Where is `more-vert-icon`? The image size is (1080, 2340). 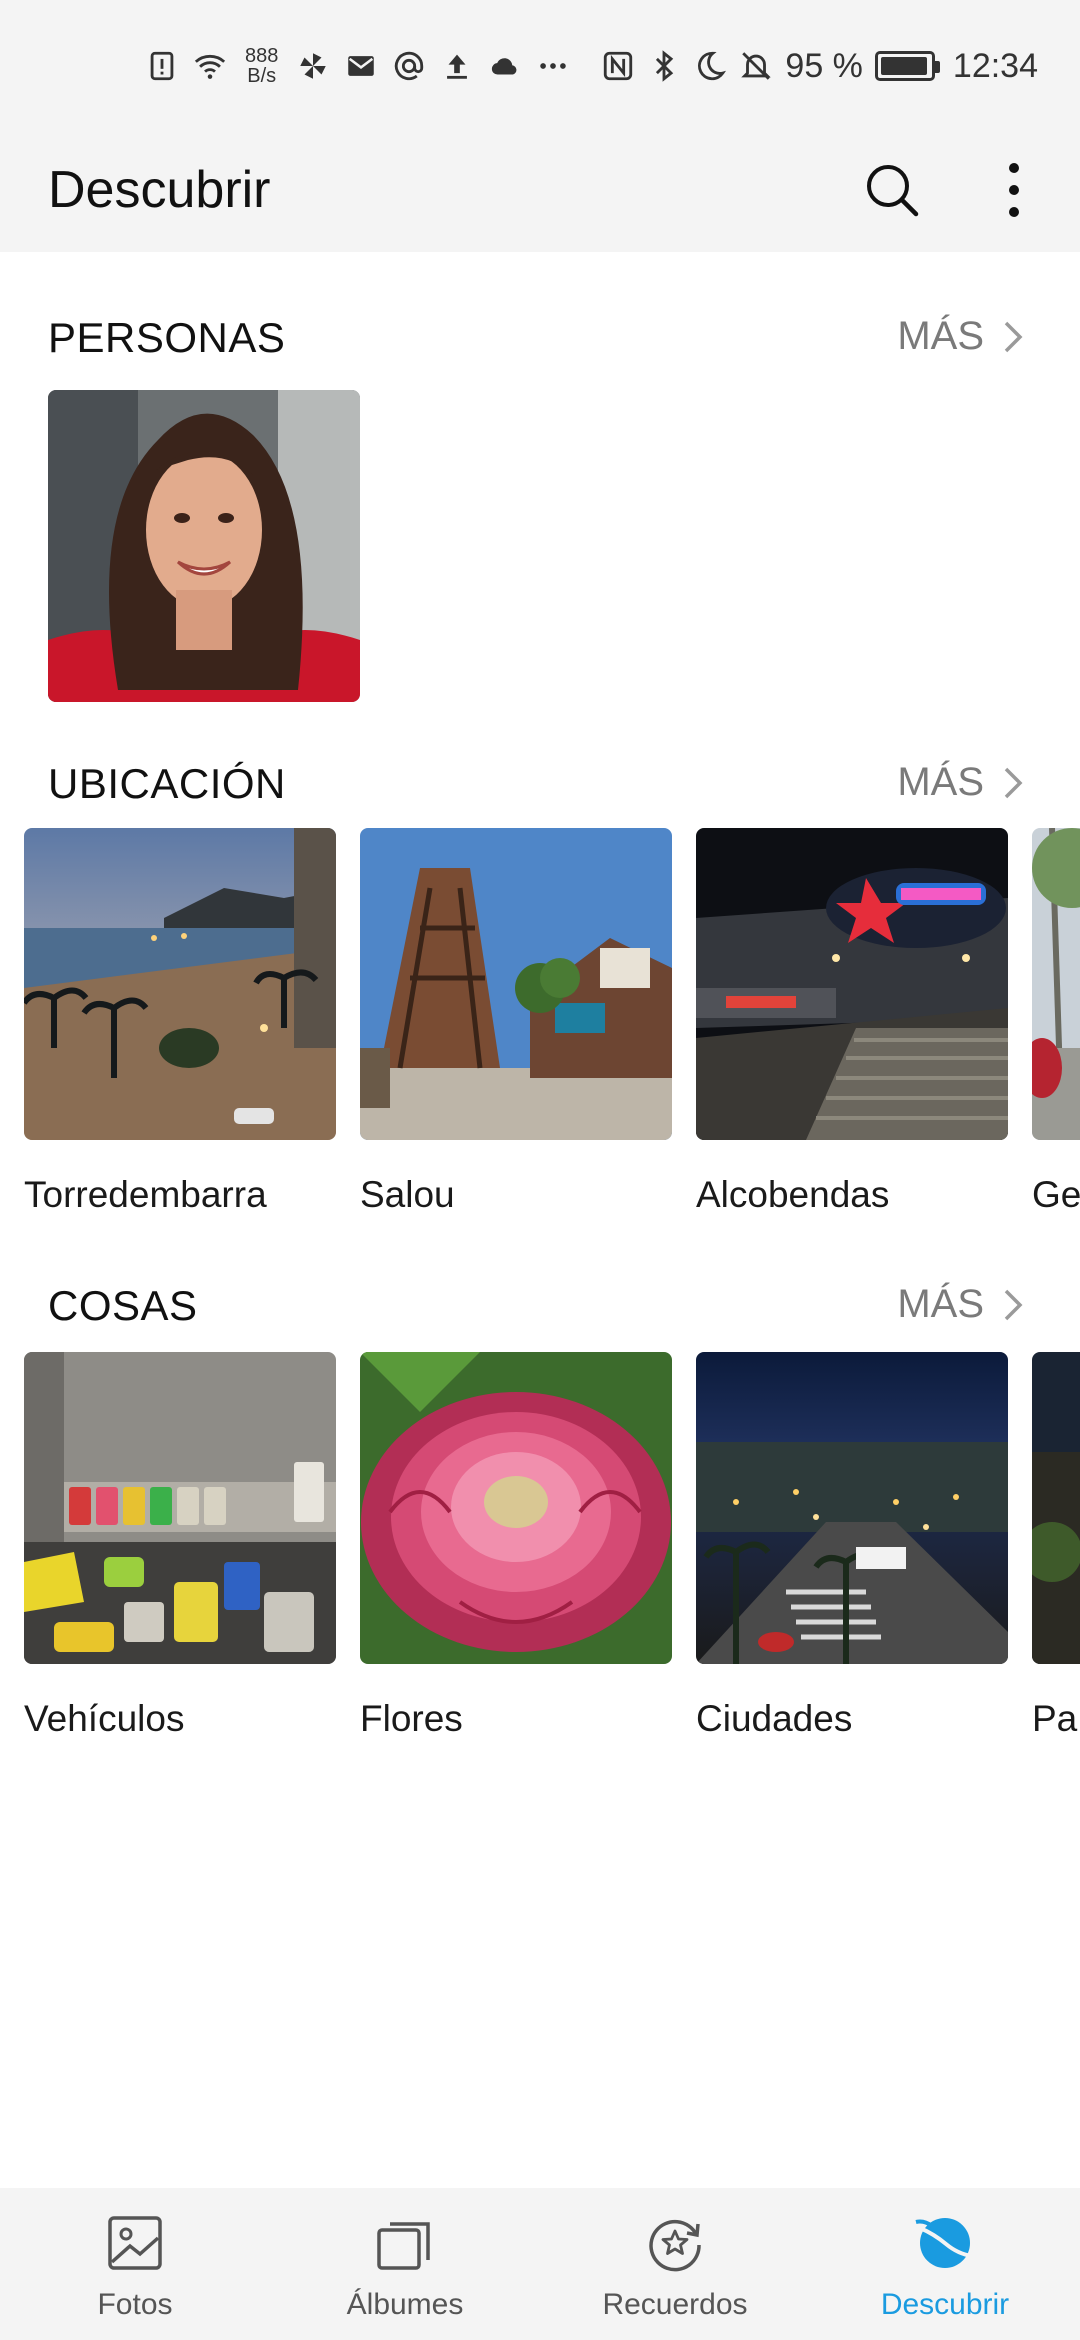
more-vert-icon is located at coordinates (1014, 190).